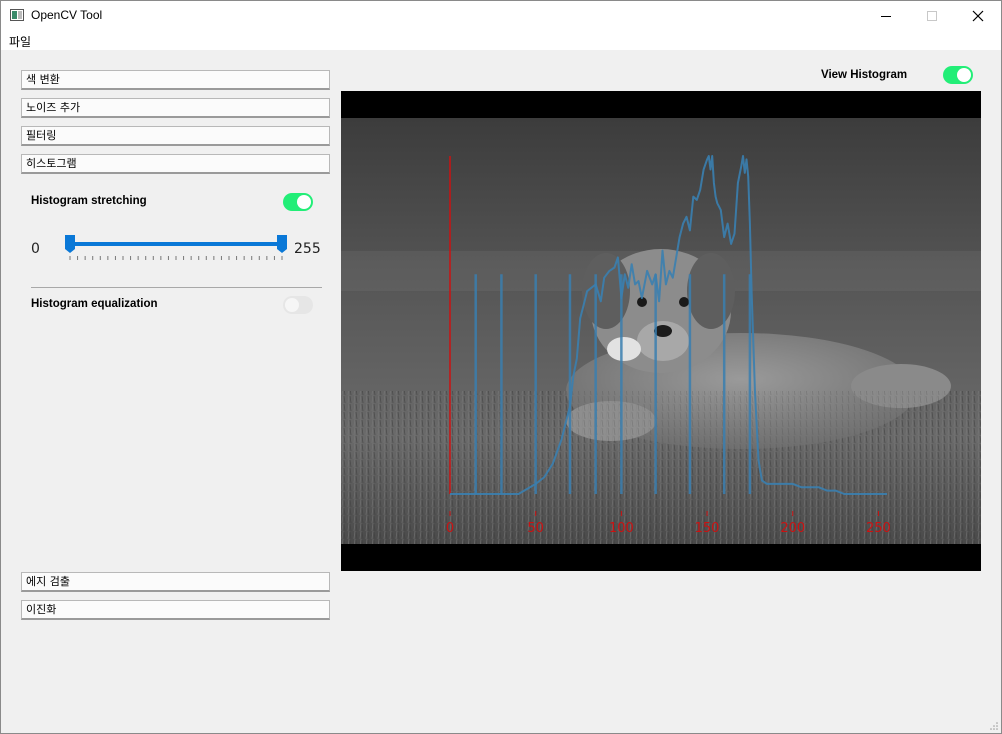 This screenshot has height=734, width=1002. I want to click on minimize-button, so click(886, 15).